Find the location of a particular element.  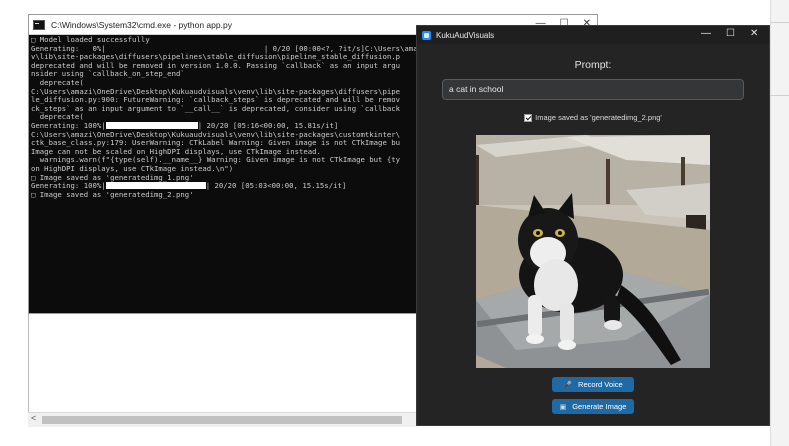

minimize-button: — is located at coordinates (706, 34).